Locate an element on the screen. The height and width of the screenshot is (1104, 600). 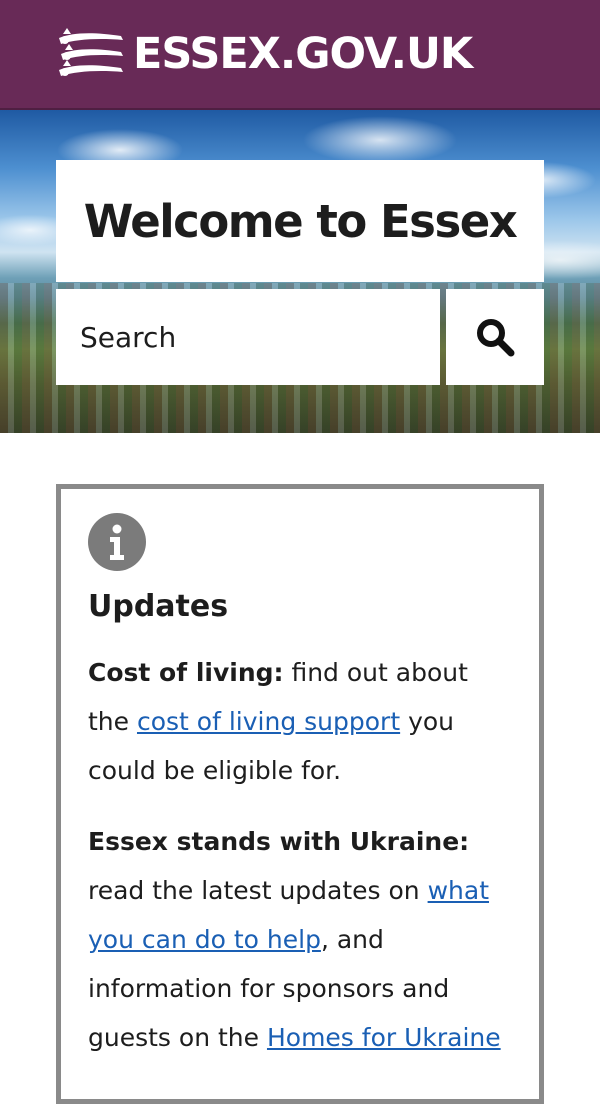
site-logo-text: ESSEX.GOV.UK is located at coordinates (303, 54).